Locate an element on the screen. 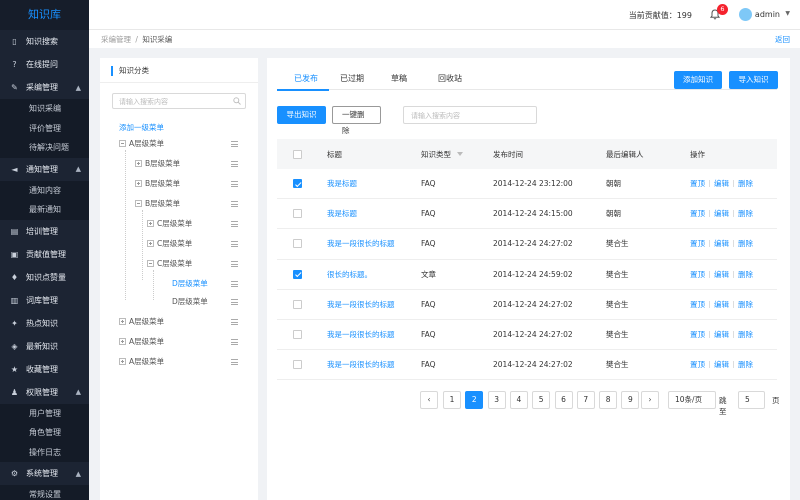  tab-recycle-bin: 回收站 is located at coordinates (450, 78).